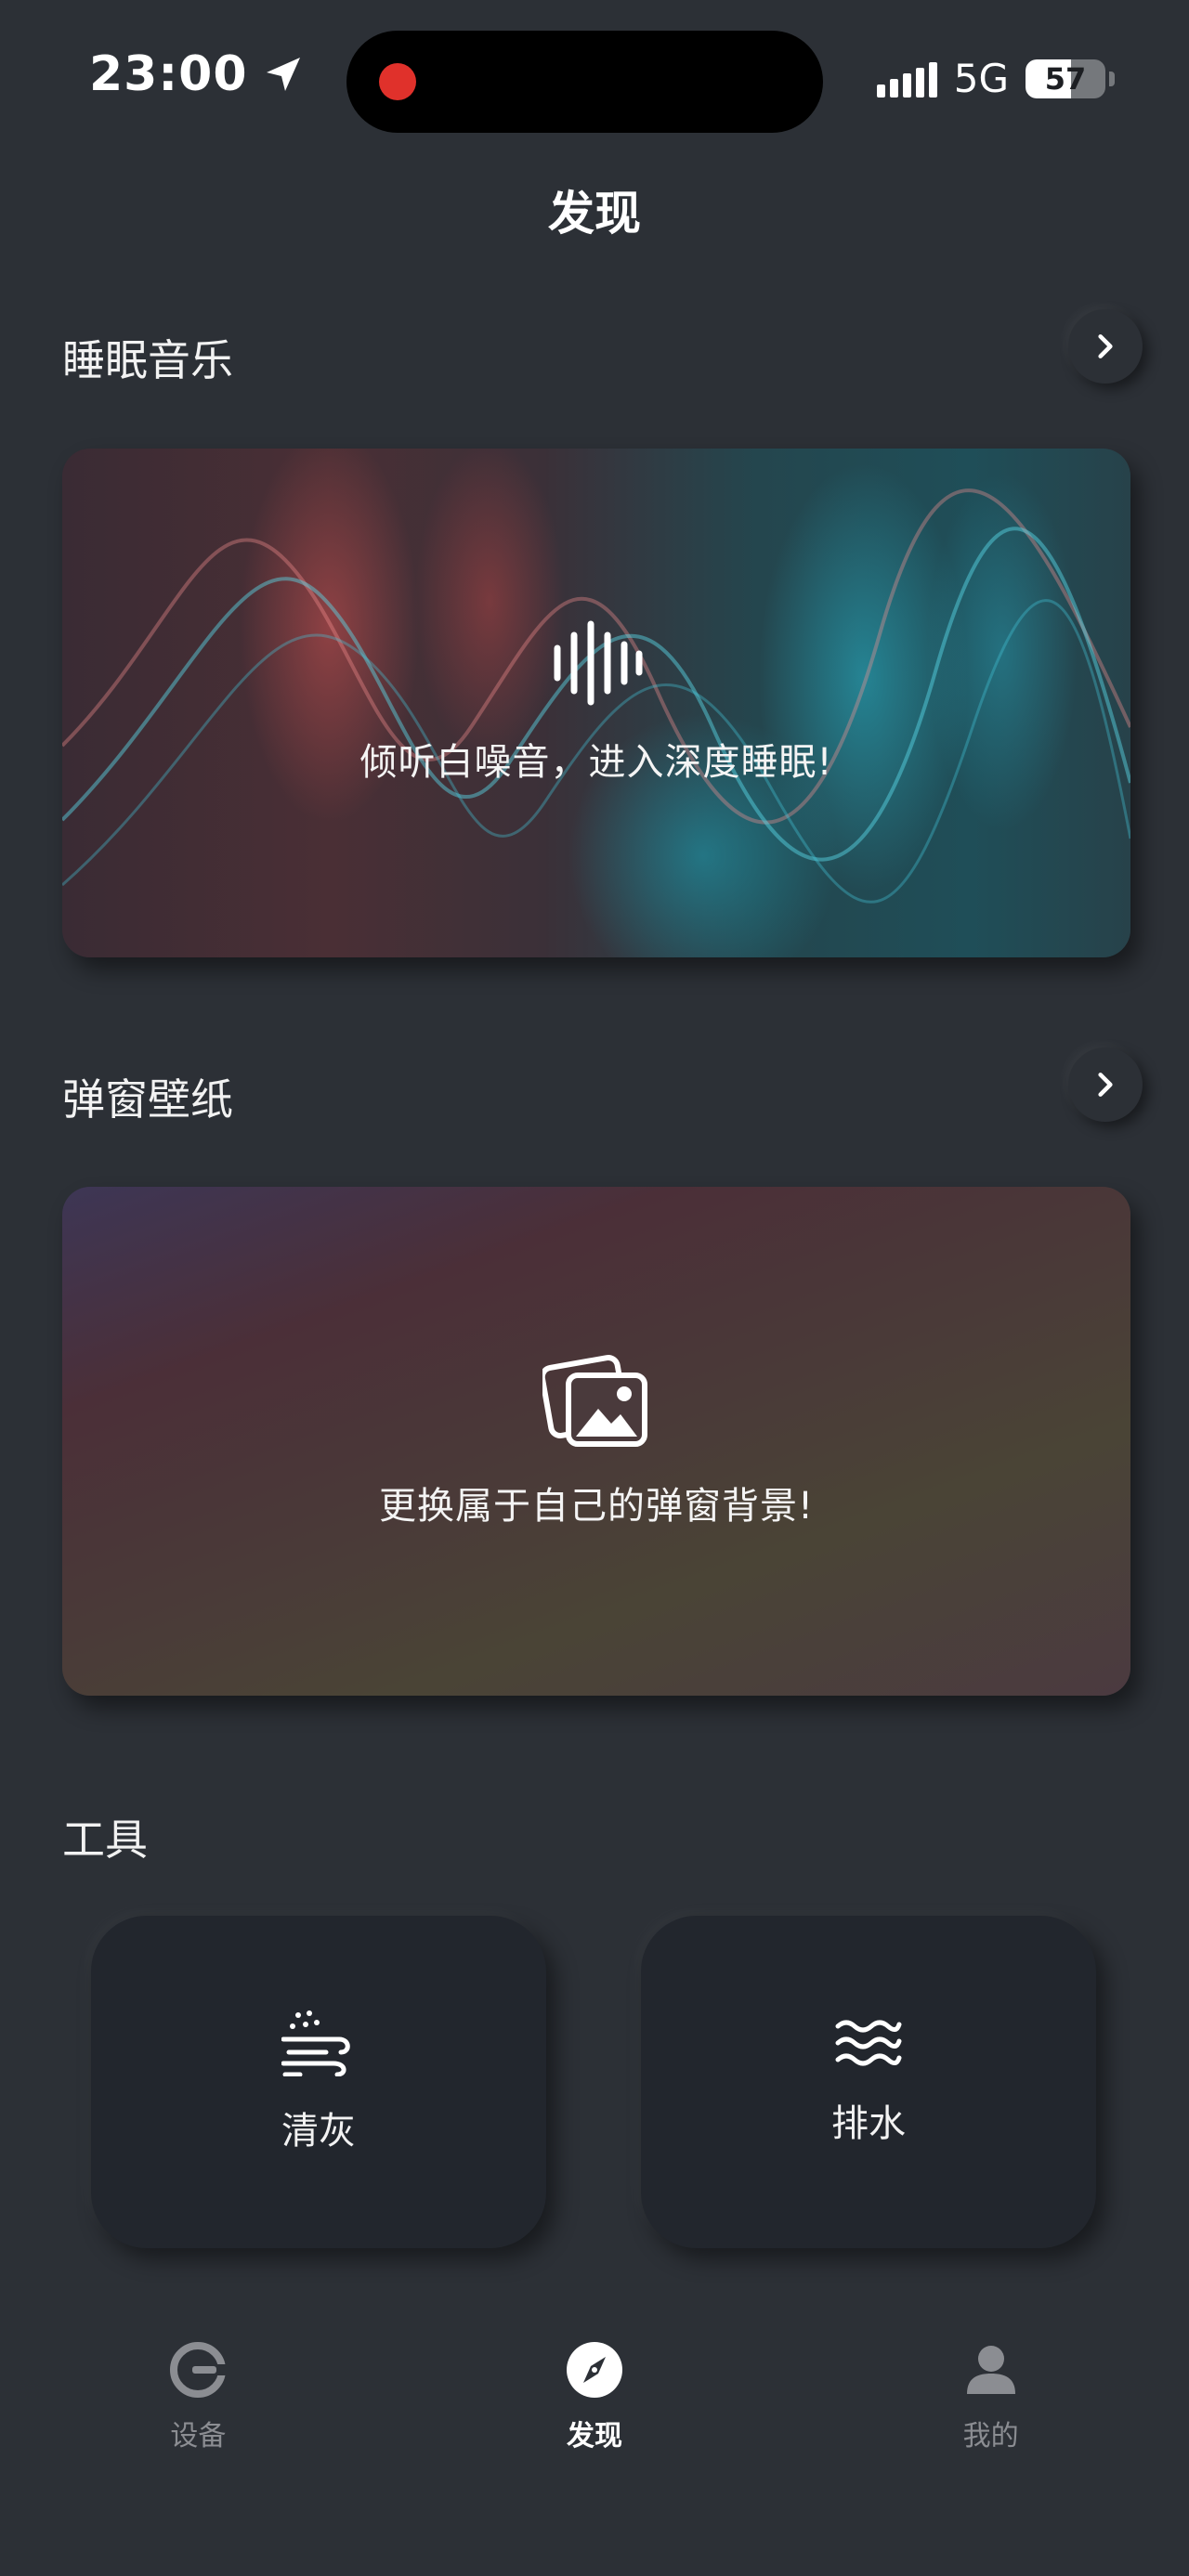 The width and height of the screenshot is (1189, 2576). What do you see at coordinates (594, 2370) in the screenshot?
I see `compass-icon` at bounding box center [594, 2370].